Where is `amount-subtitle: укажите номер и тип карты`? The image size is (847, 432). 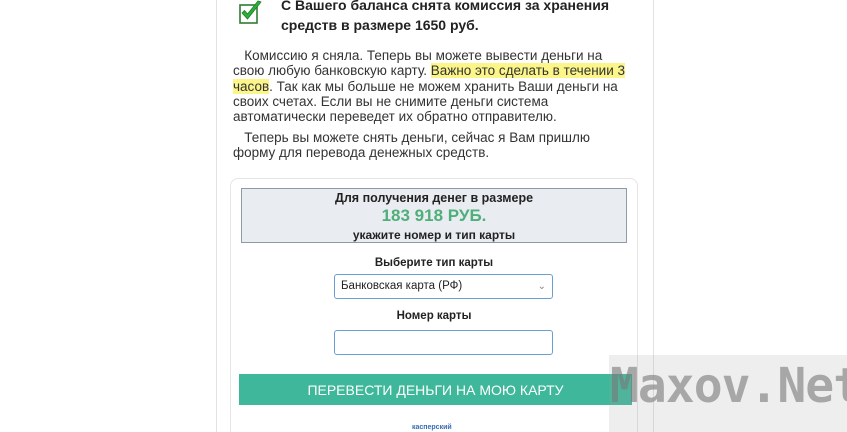
amount-subtitle: укажите номер и тип карты is located at coordinates (434, 235).